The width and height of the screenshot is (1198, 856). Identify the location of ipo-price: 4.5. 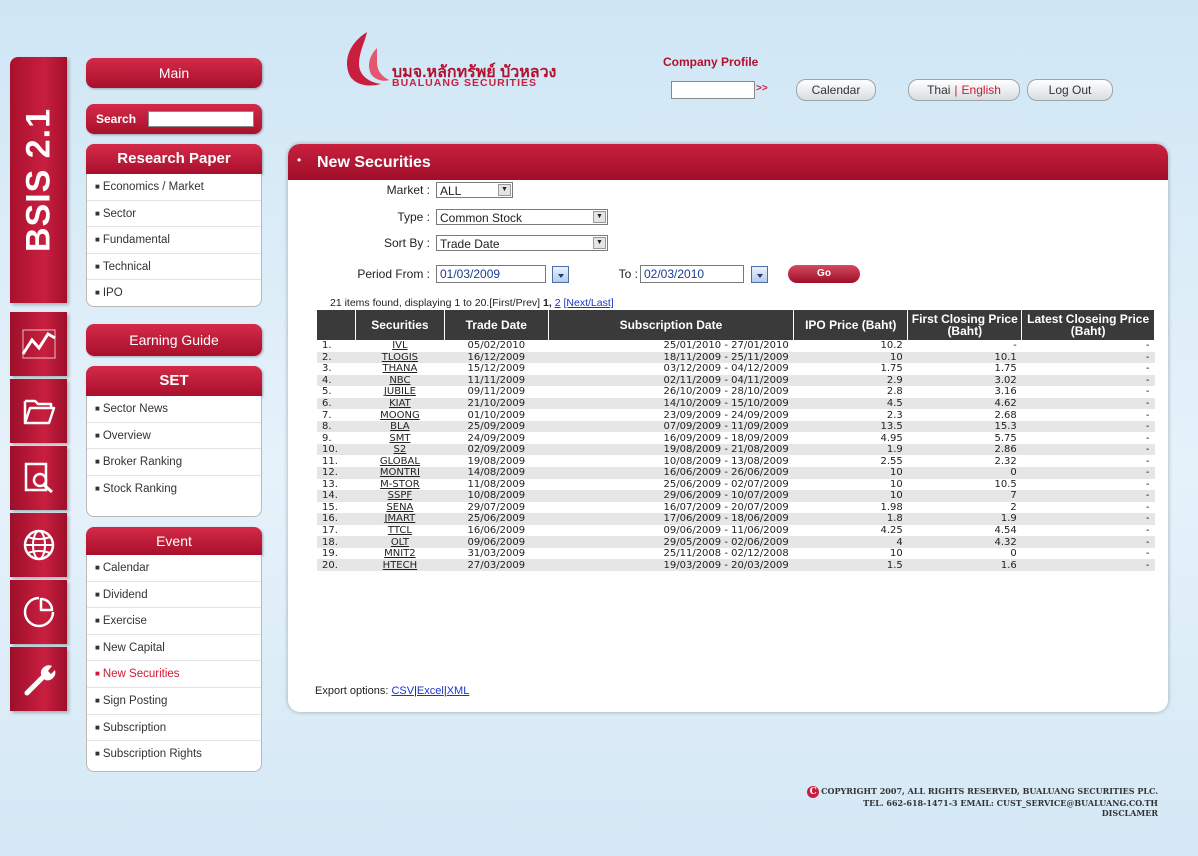
(850, 403).